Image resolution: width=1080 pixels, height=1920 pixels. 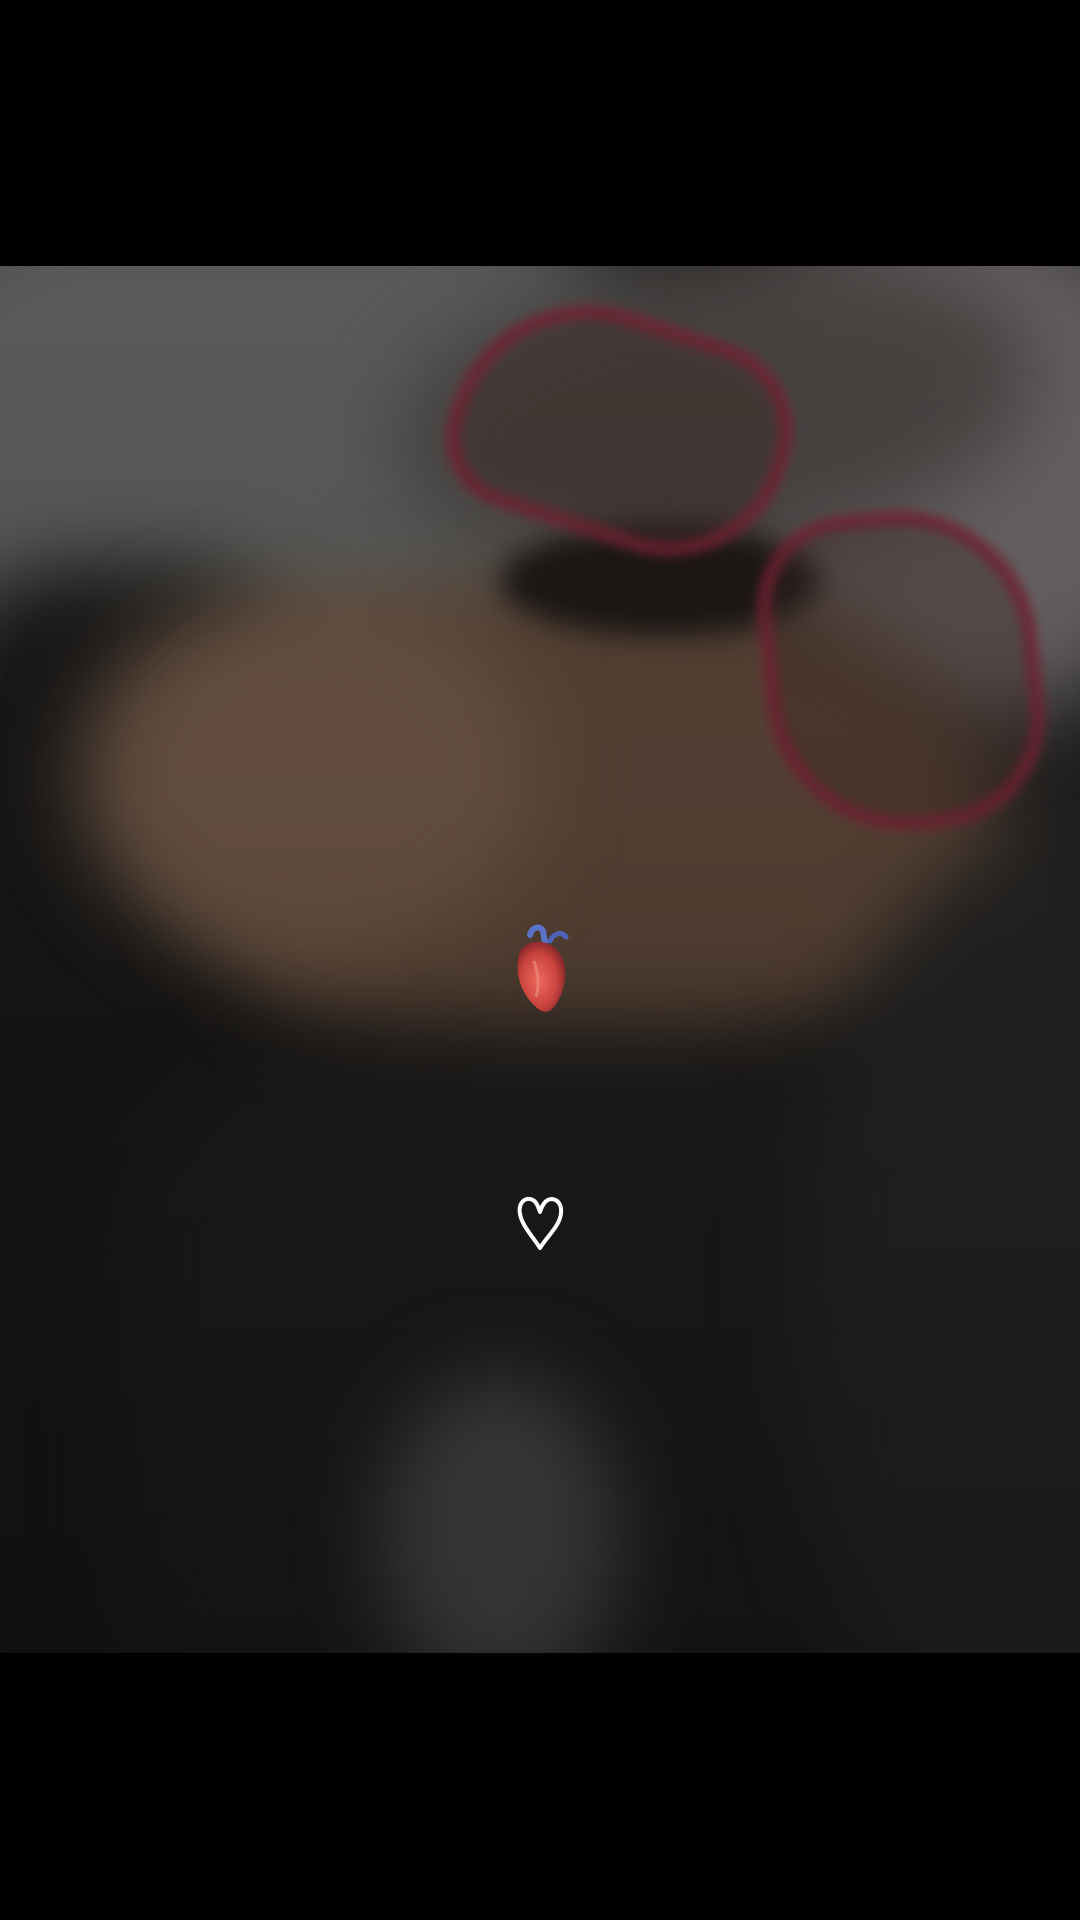 What do you see at coordinates (542, 971) in the screenshot?
I see `anatomical-heart-icon` at bounding box center [542, 971].